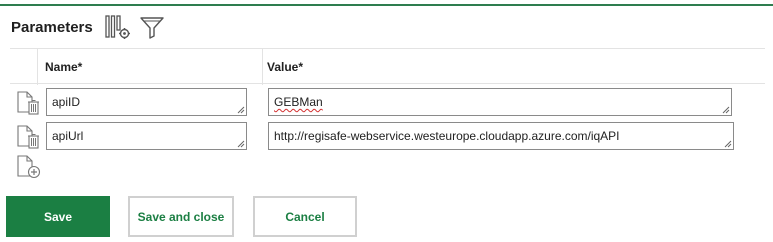 The height and width of the screenshot is (242, 773). I want to click on add-row-icon, so click(29, 167).